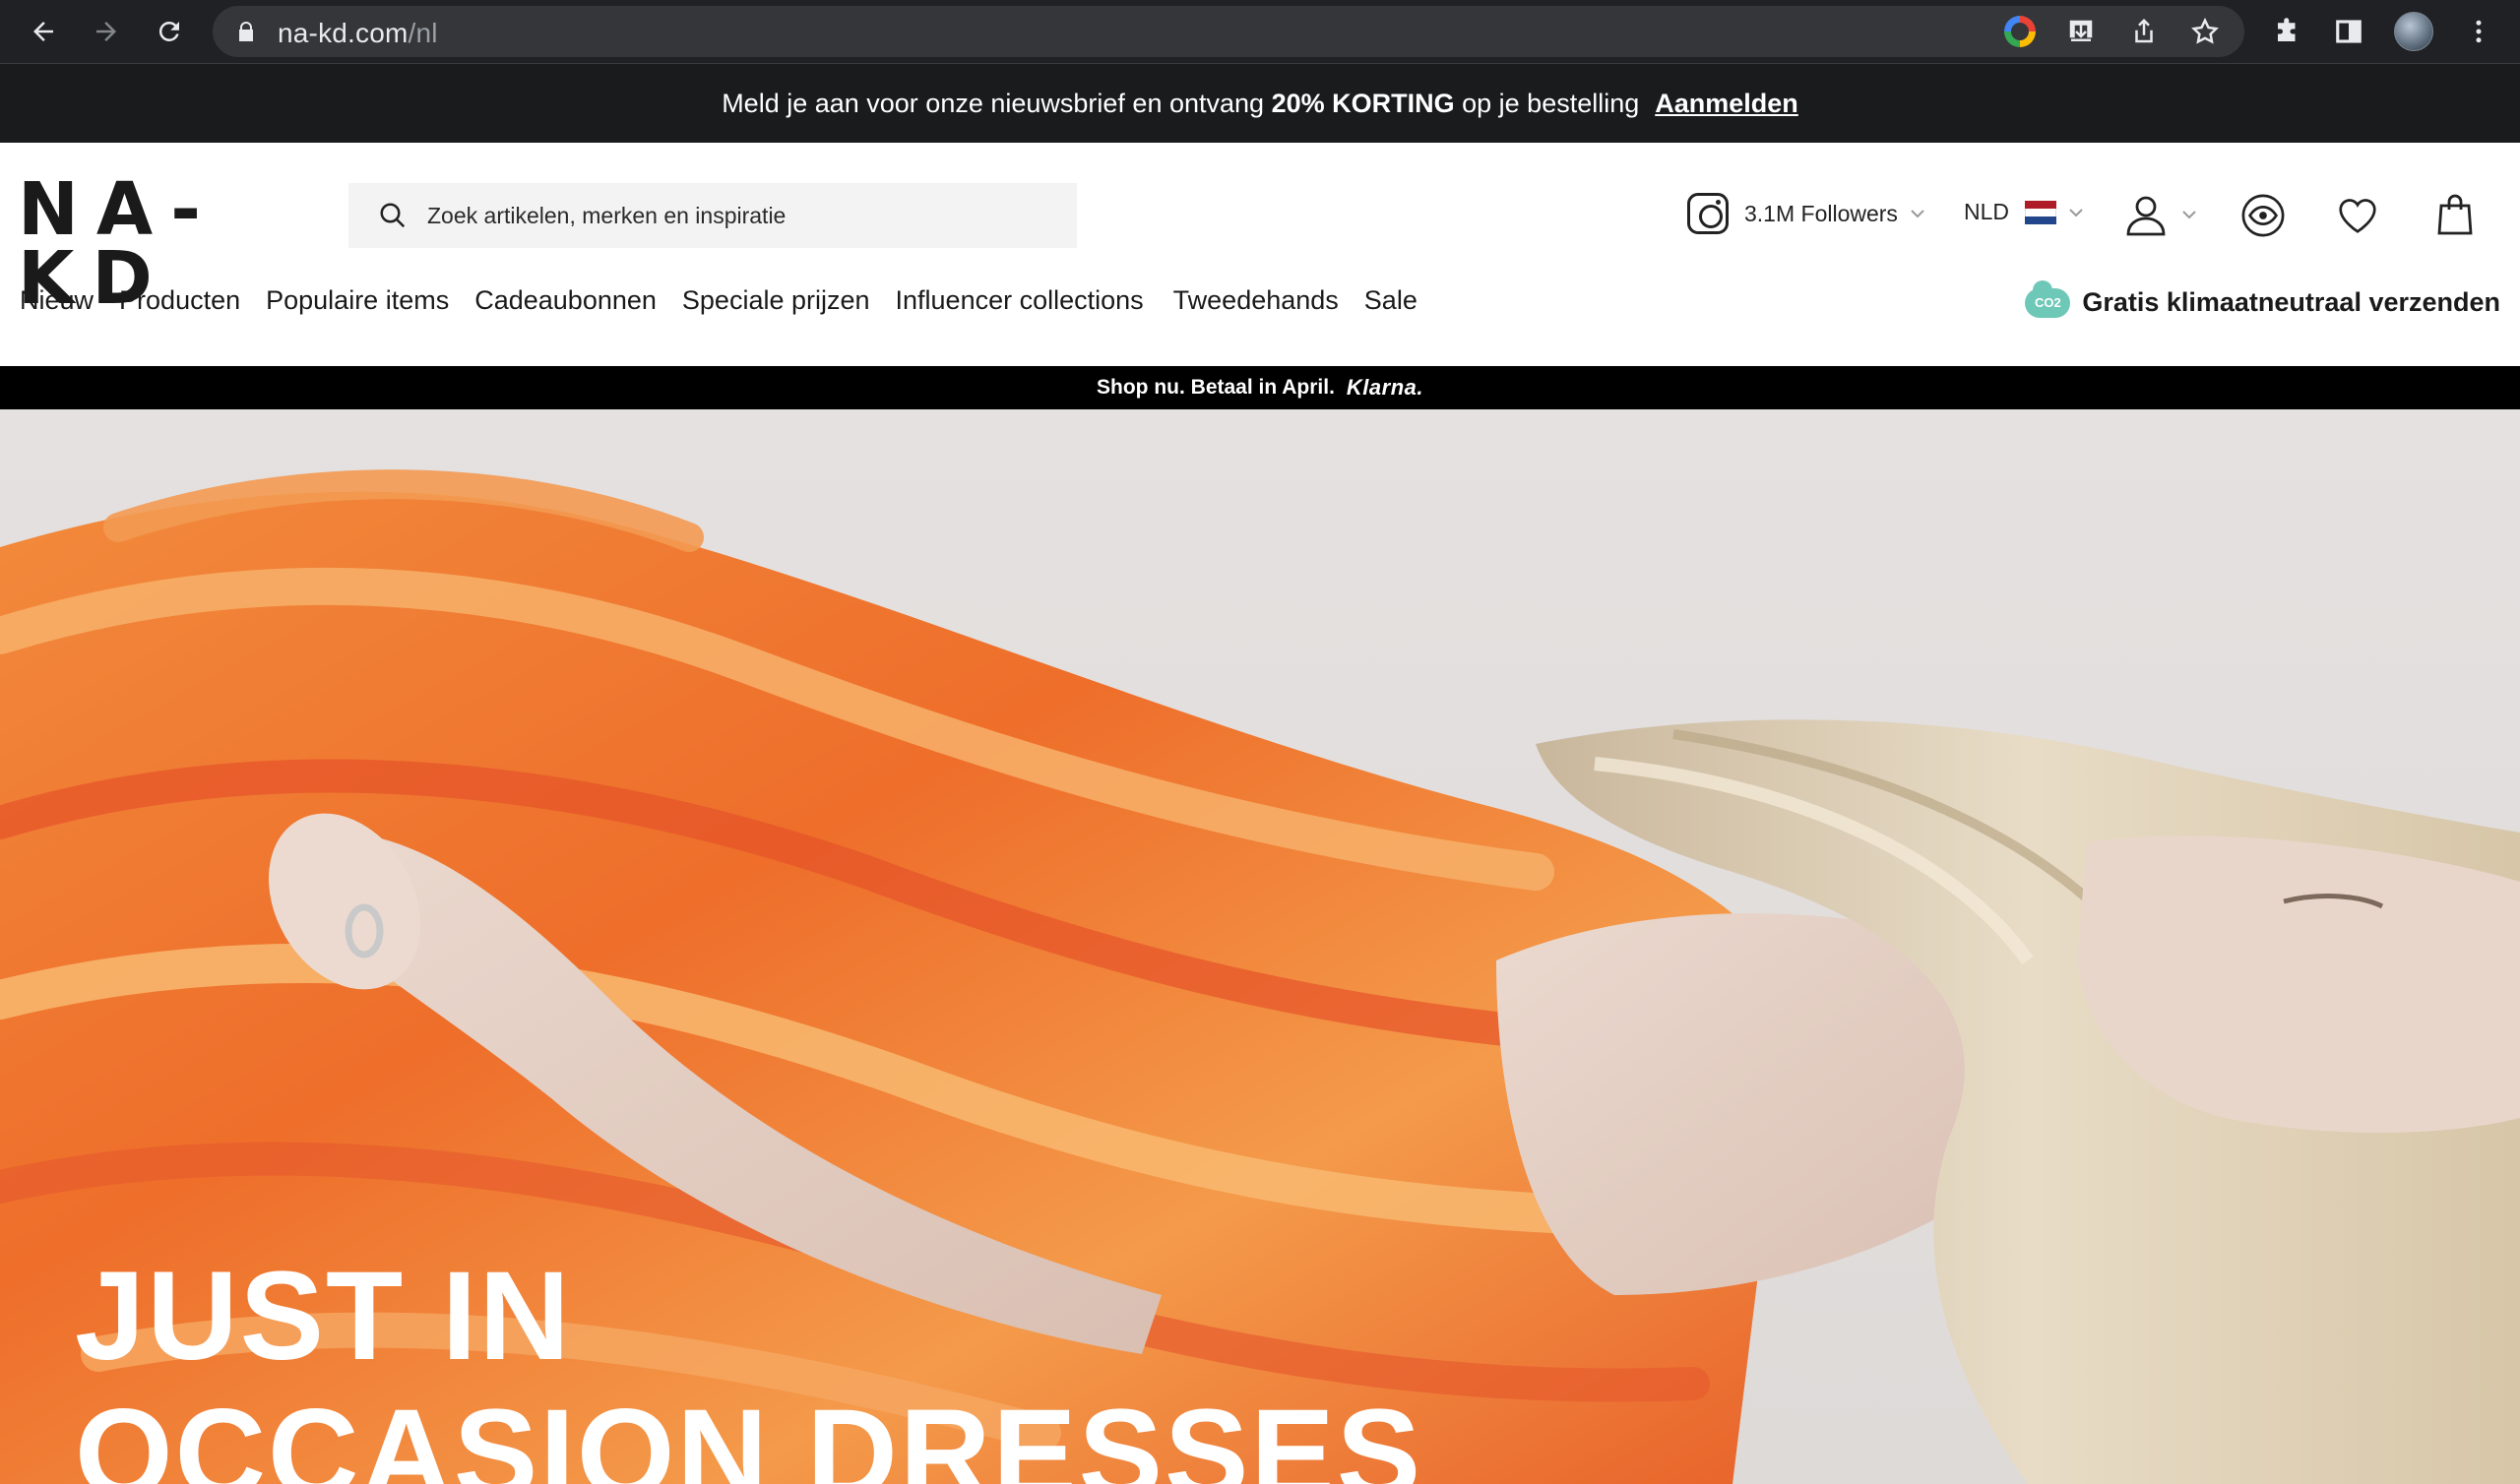 This screenshot has height=1484, width=2520. What do you see at coordinates (1256, 308) in the screenshot?
I see `nav-item-tweedehands: Tweedehands` at bounding box center [1256, 308].